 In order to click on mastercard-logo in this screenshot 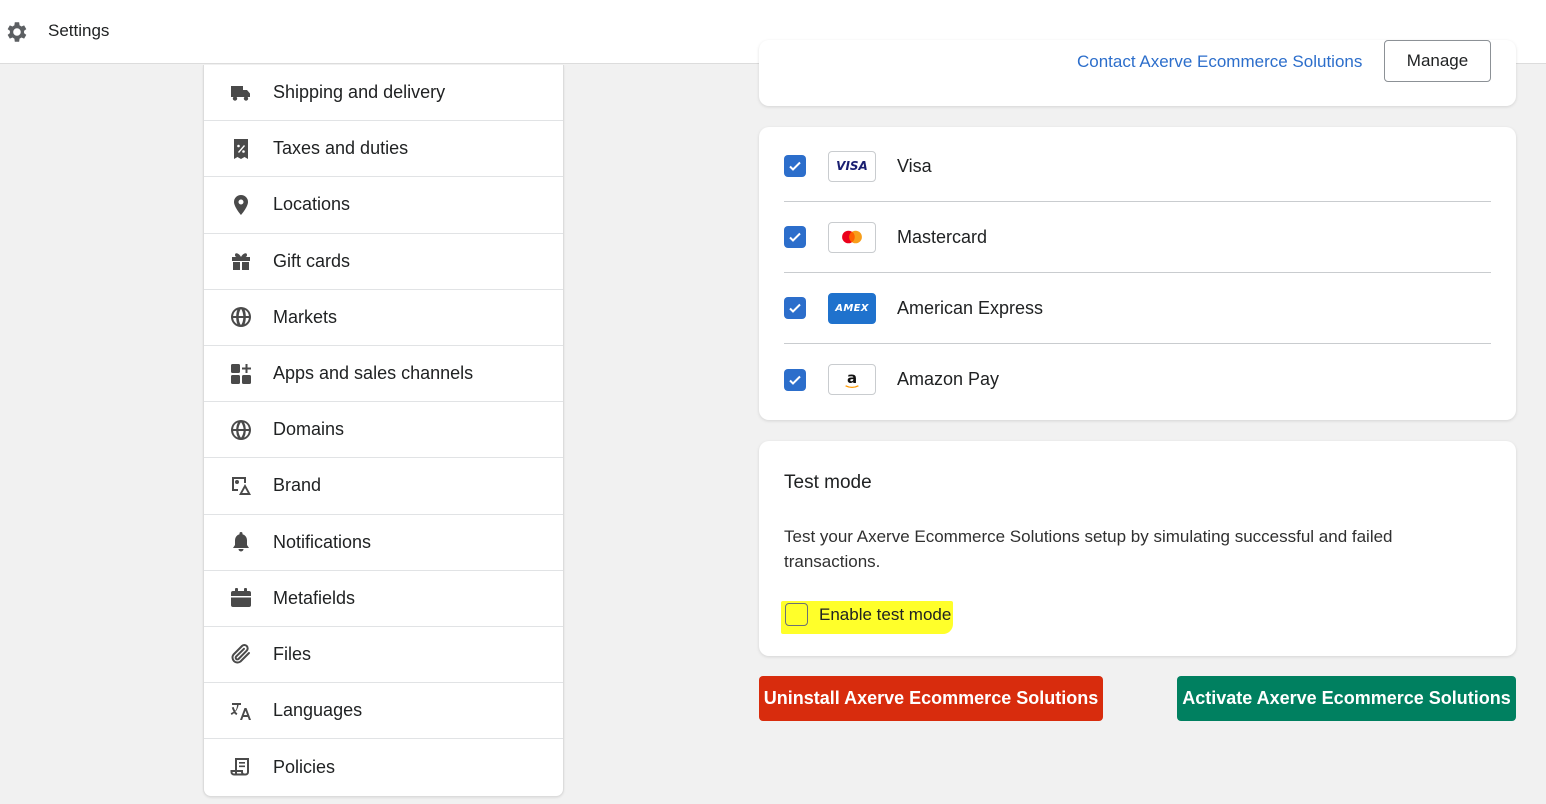, I will do `click(852, 237)`.